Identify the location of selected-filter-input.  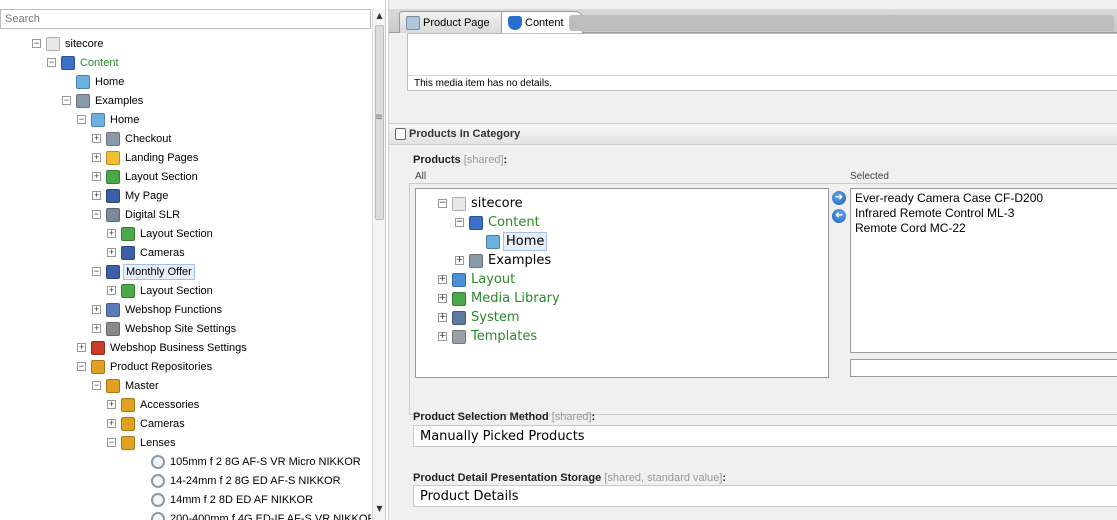
(983, 368).